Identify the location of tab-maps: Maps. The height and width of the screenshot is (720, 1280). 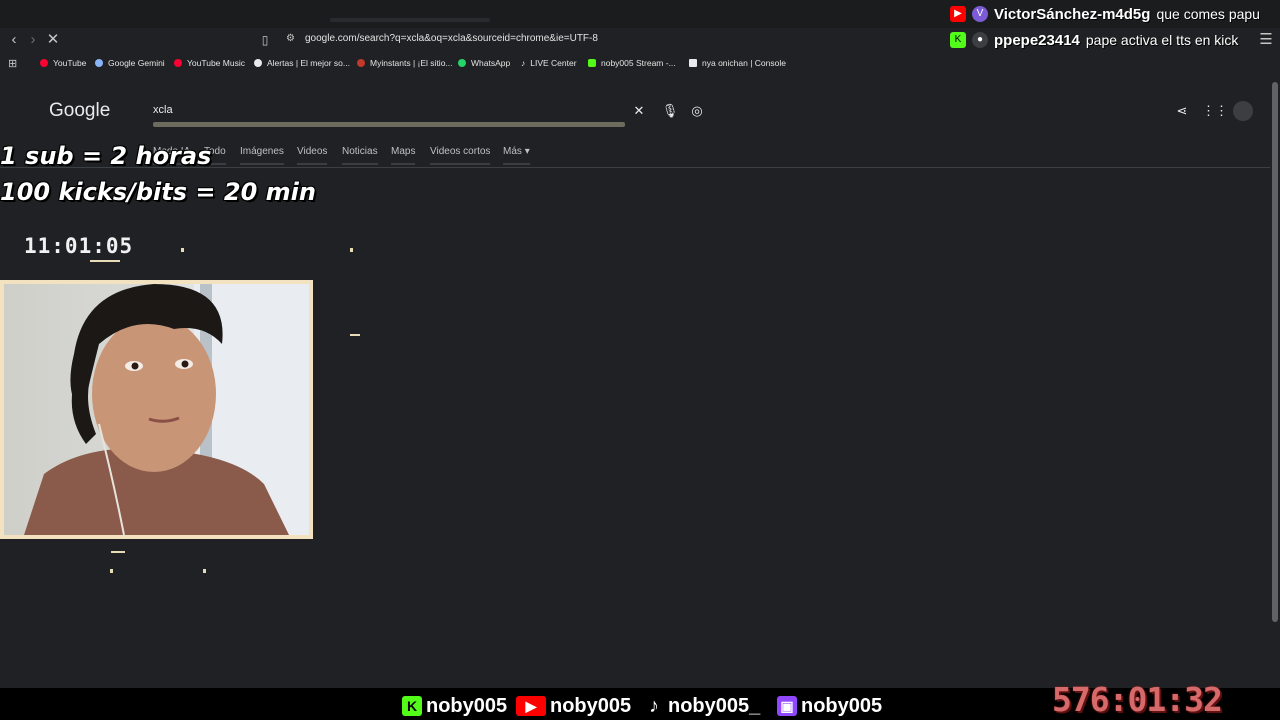
(403, 155).